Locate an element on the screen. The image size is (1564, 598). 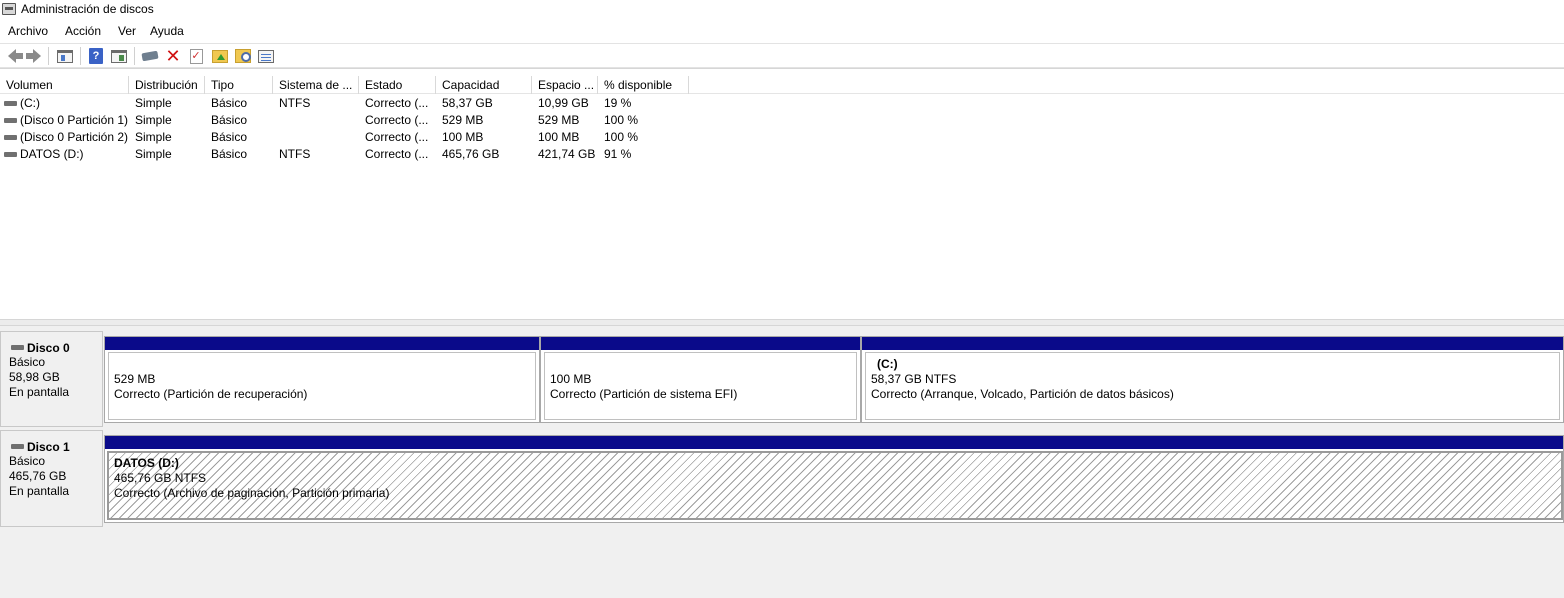
properties-button is located at coordinates (266, 56).